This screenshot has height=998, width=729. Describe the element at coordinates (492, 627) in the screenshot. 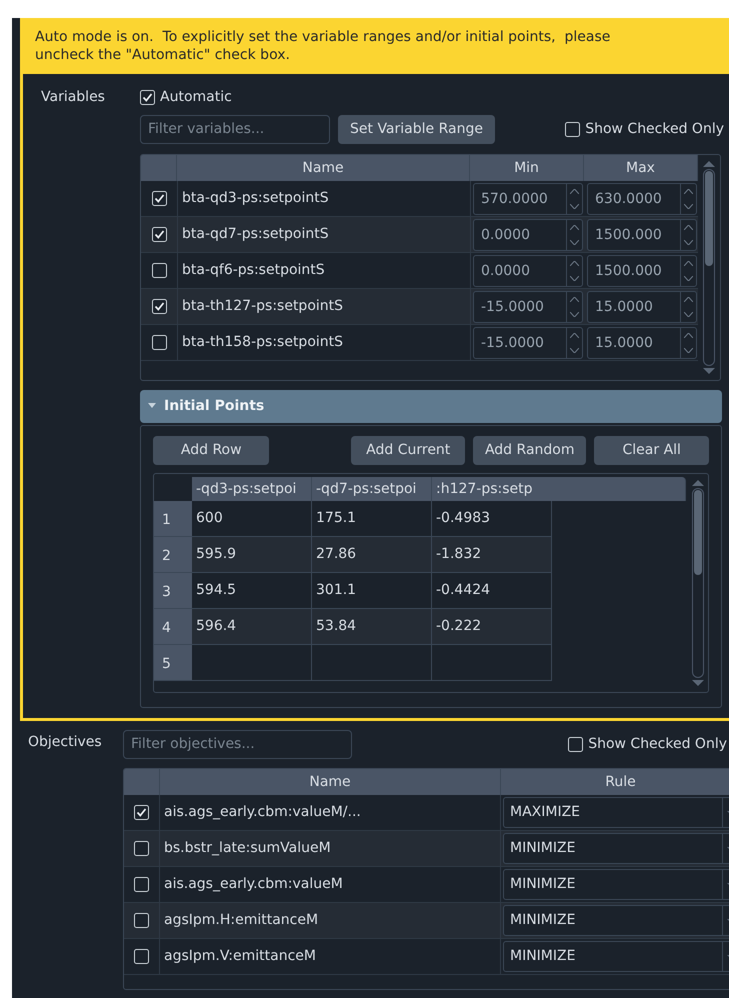

I see `table-cell: -0.222` at that location.